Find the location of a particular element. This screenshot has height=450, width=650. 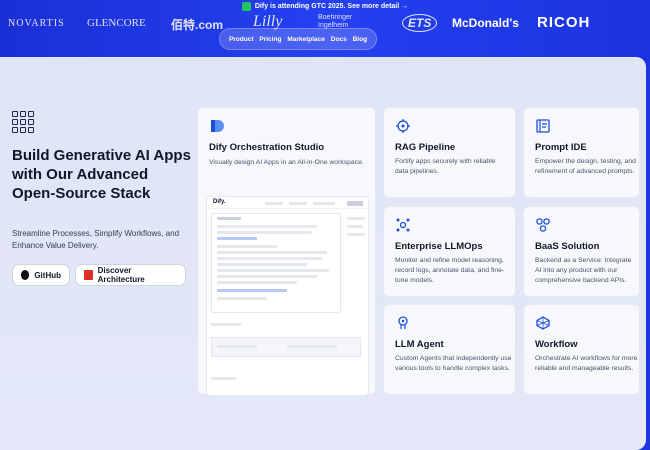

github-icon is located at coordinates (25, 275).